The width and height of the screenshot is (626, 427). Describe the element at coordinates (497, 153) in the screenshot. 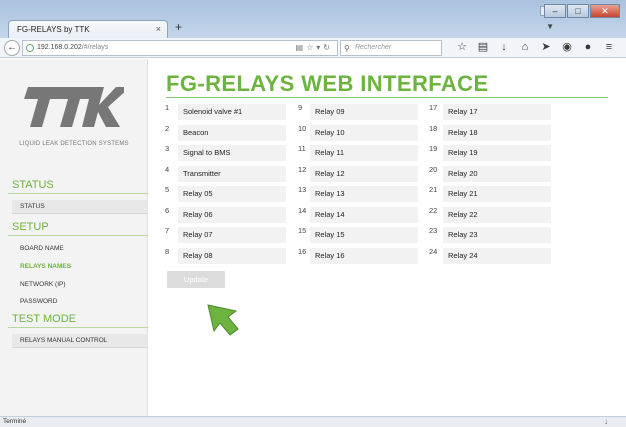

I see `relay-name-field: Relay 19` at that location.